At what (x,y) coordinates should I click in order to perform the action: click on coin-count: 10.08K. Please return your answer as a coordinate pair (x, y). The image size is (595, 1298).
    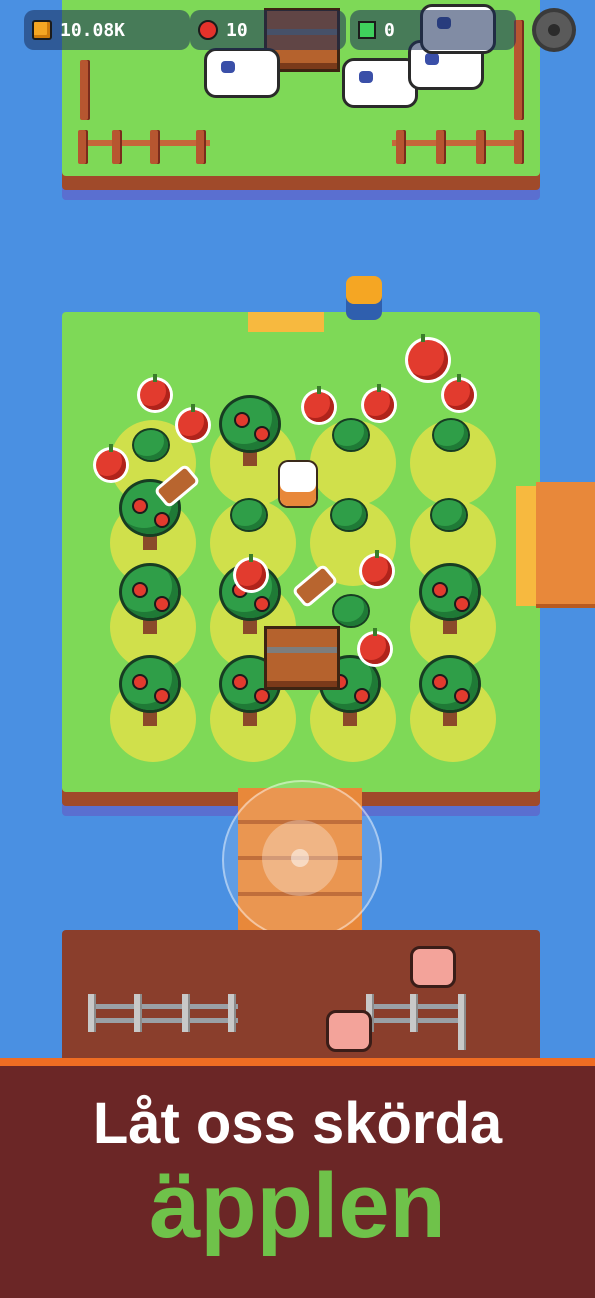
    Looking at the image, I should click on (93, 30).